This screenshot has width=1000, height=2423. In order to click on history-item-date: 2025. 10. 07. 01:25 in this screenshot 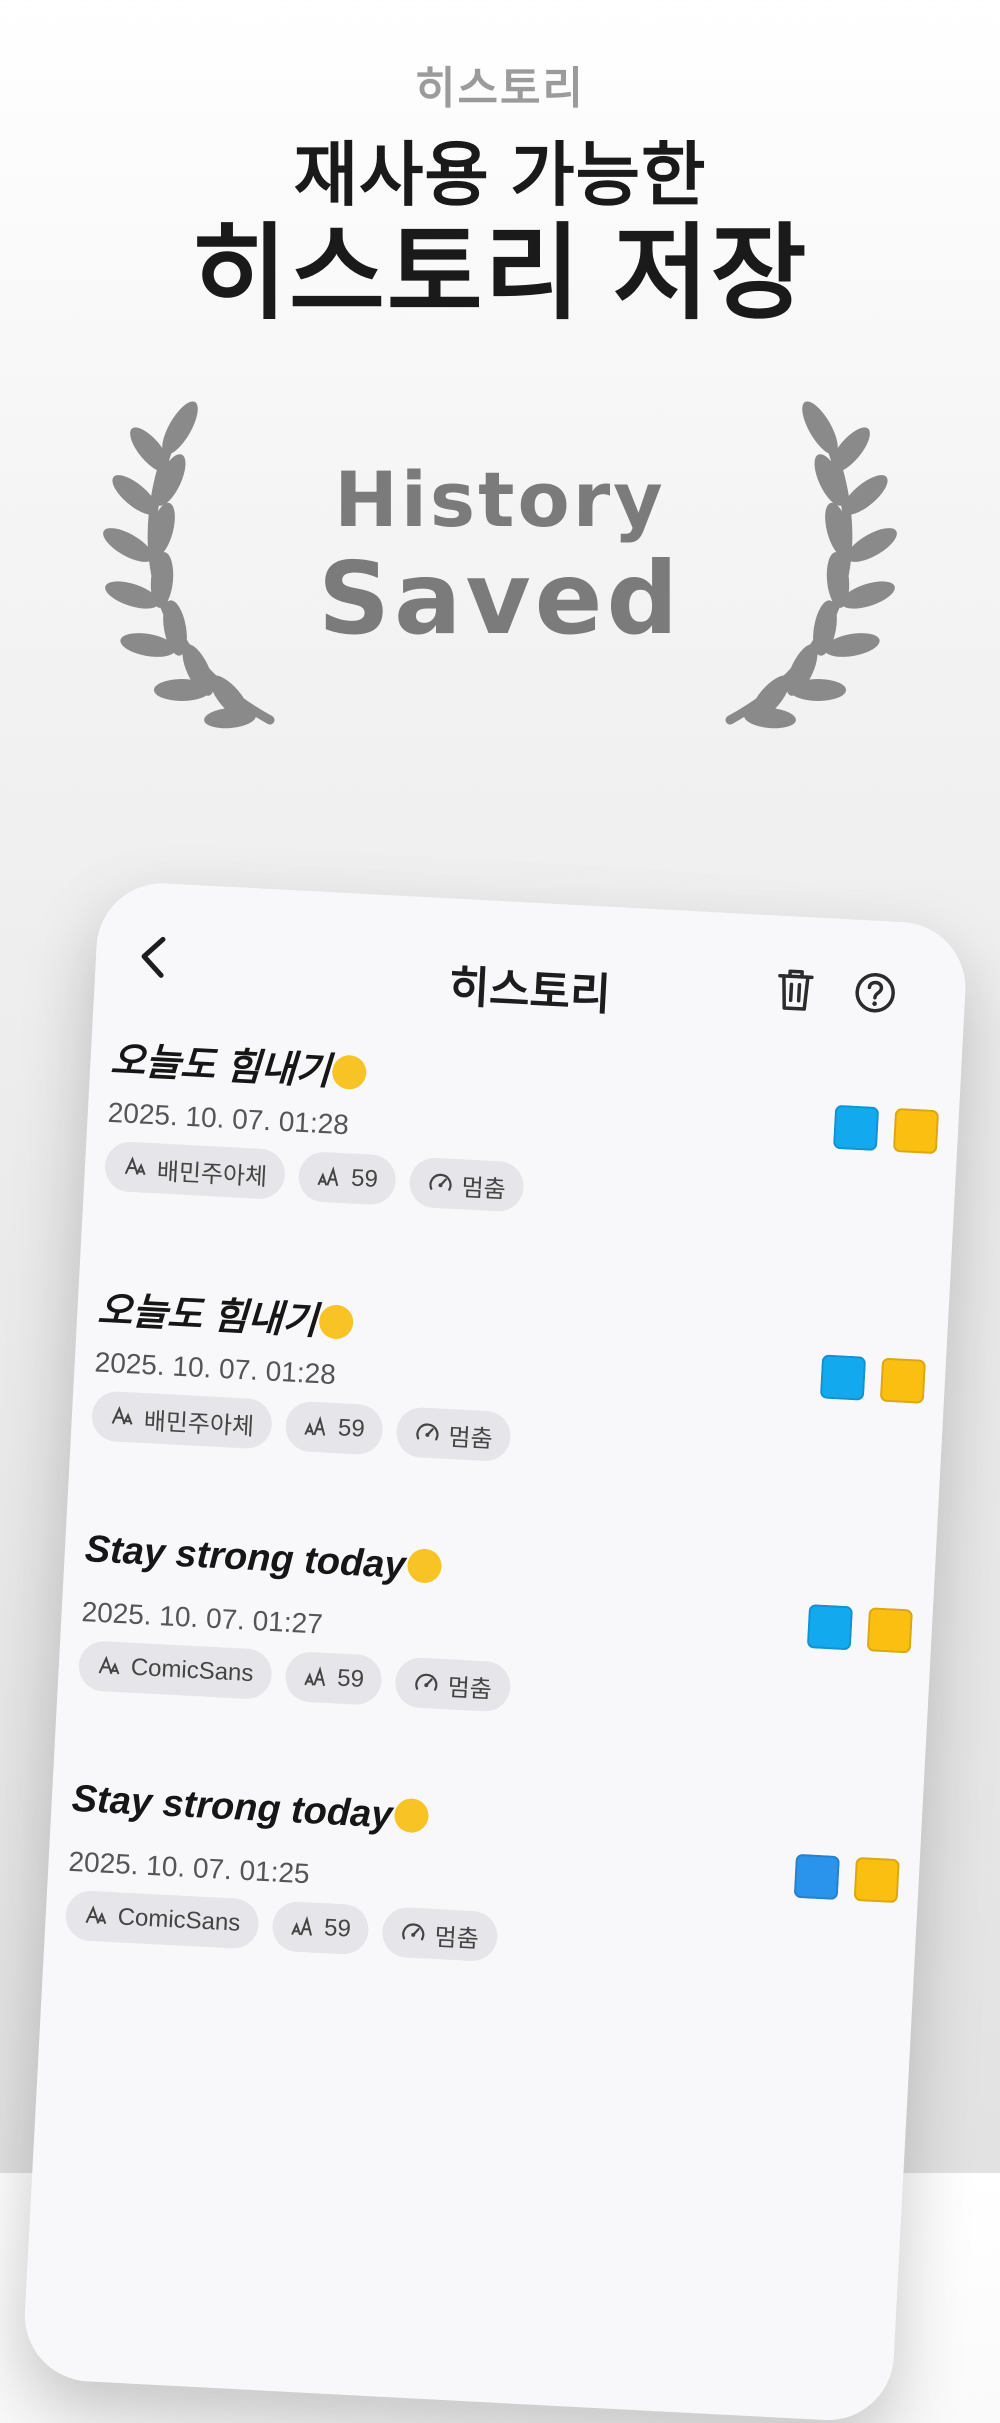, I will do `click(189, 1867)`.